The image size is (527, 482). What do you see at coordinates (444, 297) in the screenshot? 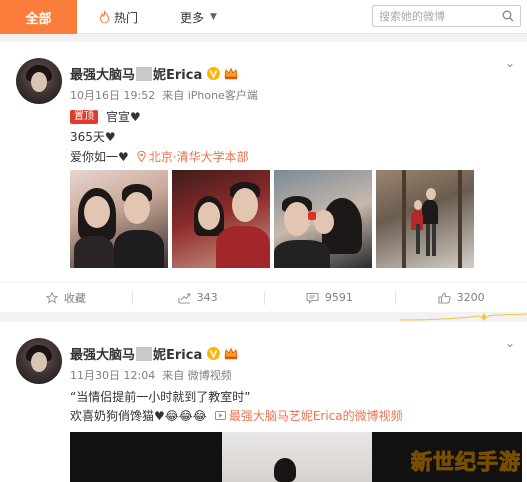
I see `thumbs-up-icon` at bounding box center [444, 297].